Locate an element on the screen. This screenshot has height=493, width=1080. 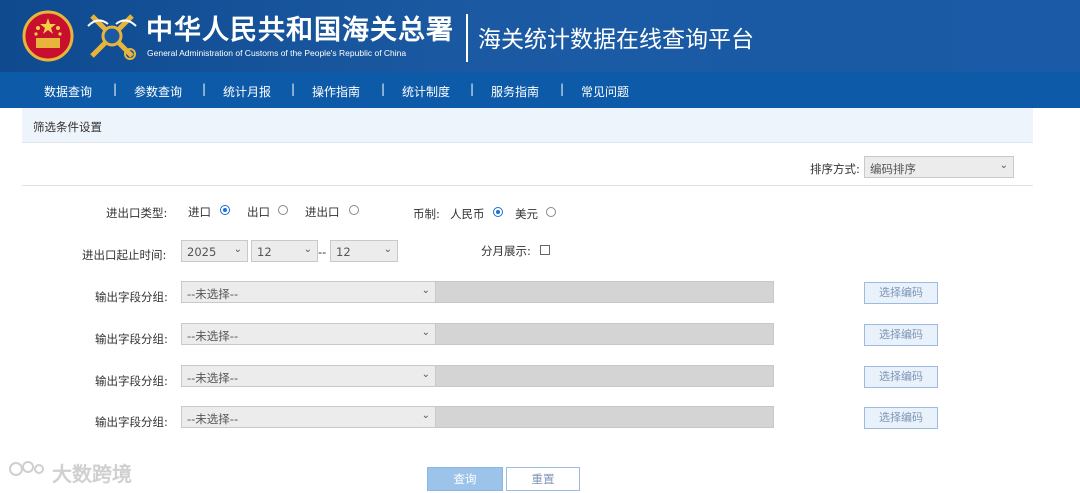
start-month-select-value: 12 is located at coordinates (264, 252).